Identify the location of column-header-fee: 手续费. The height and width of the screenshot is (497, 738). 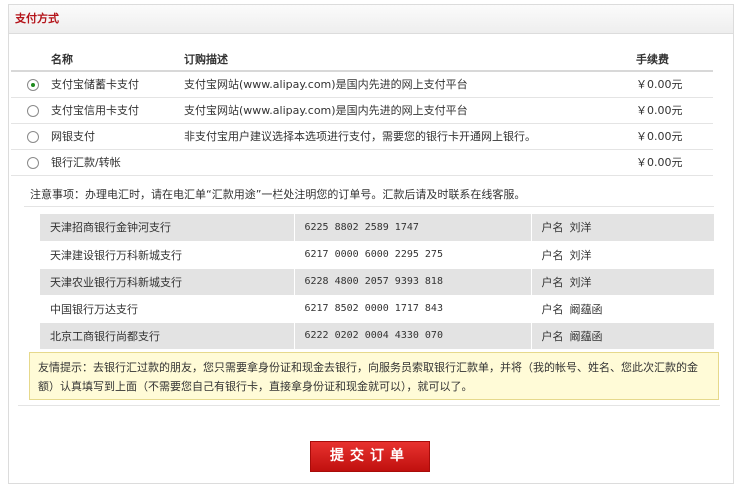
(670, 59).